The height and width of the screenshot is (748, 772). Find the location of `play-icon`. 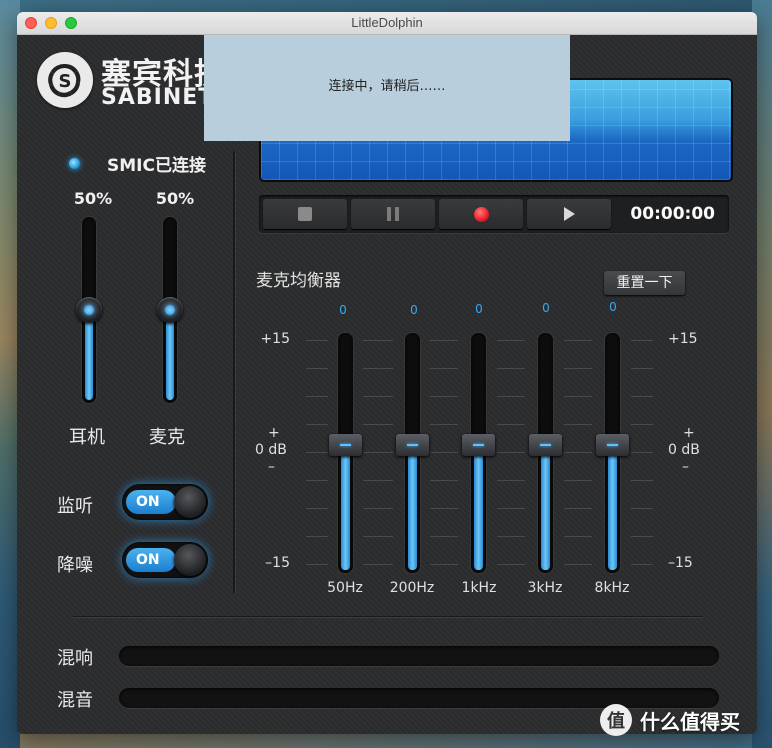

play-icon is located at coordinates (569, 214).